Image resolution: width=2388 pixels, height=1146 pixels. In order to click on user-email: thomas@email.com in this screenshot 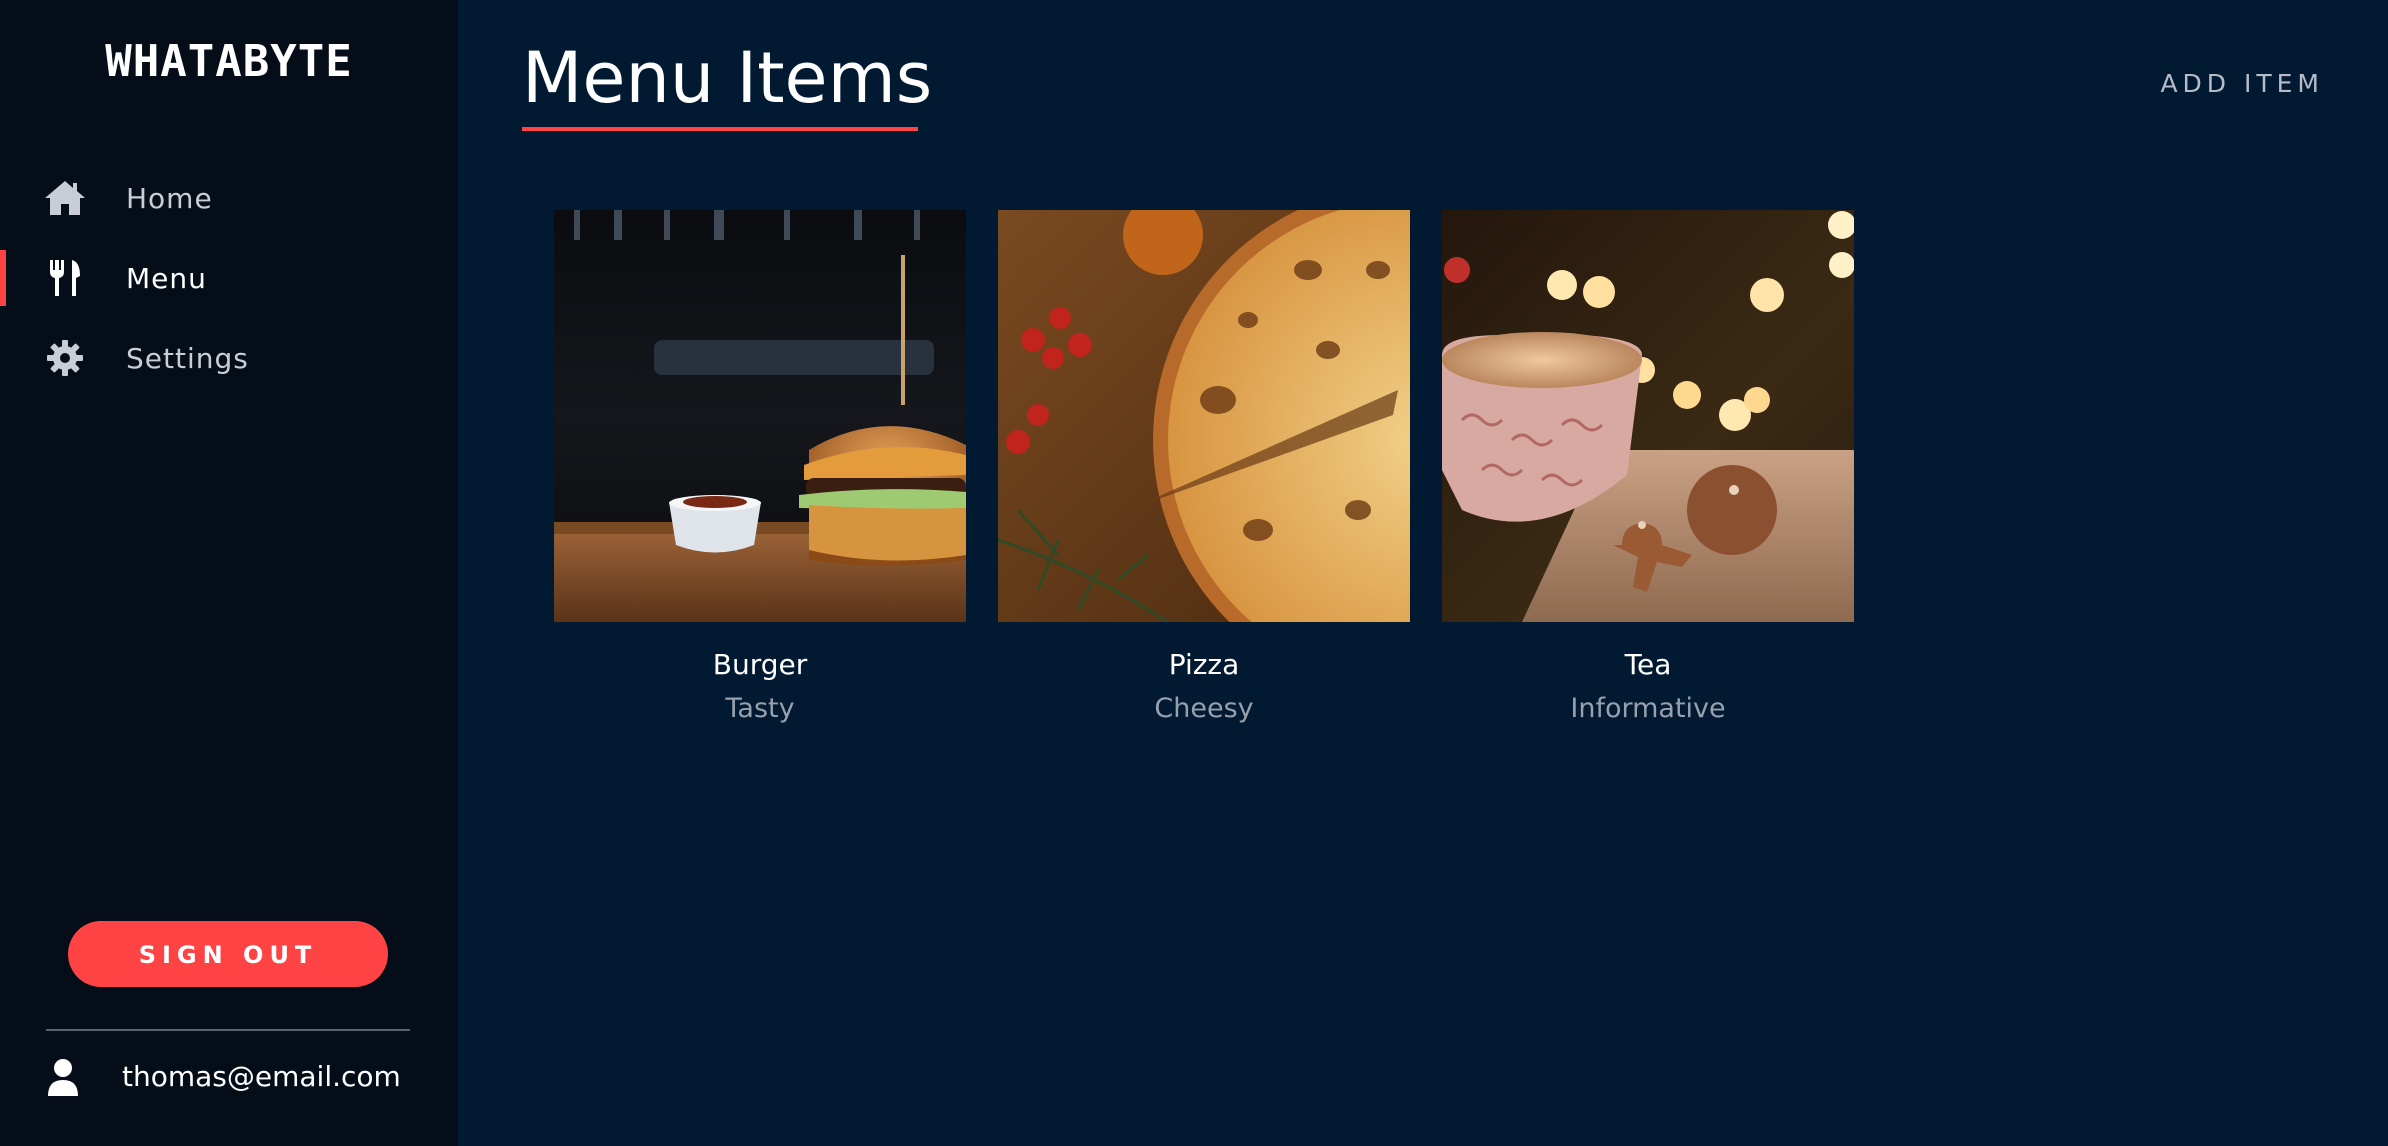, I will do `click(261, 1076)`.